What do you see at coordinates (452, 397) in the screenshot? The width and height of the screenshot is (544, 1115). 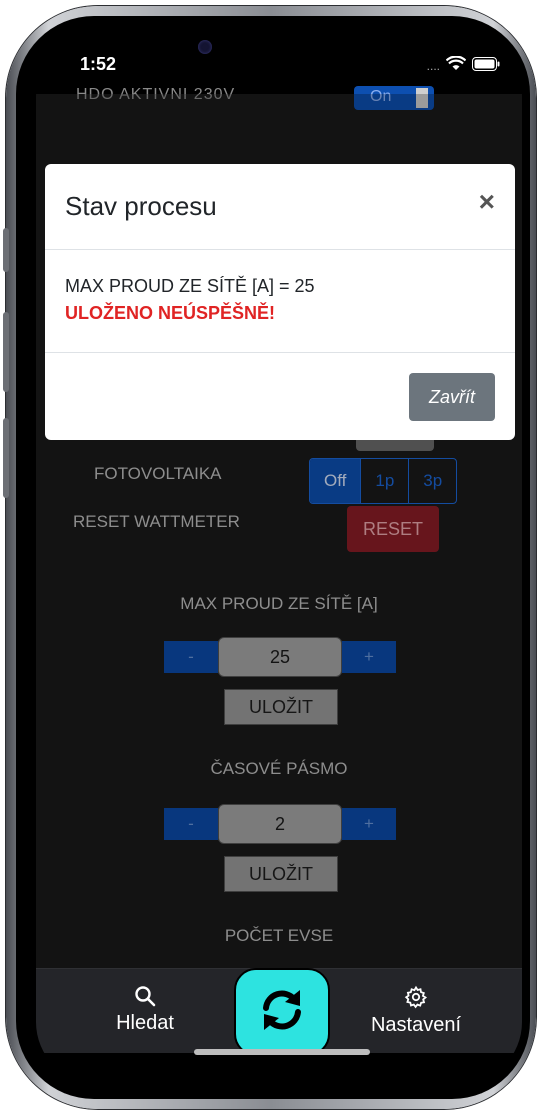 I see `modal-close-button: Zavřít` at bounding box center [452, 397].